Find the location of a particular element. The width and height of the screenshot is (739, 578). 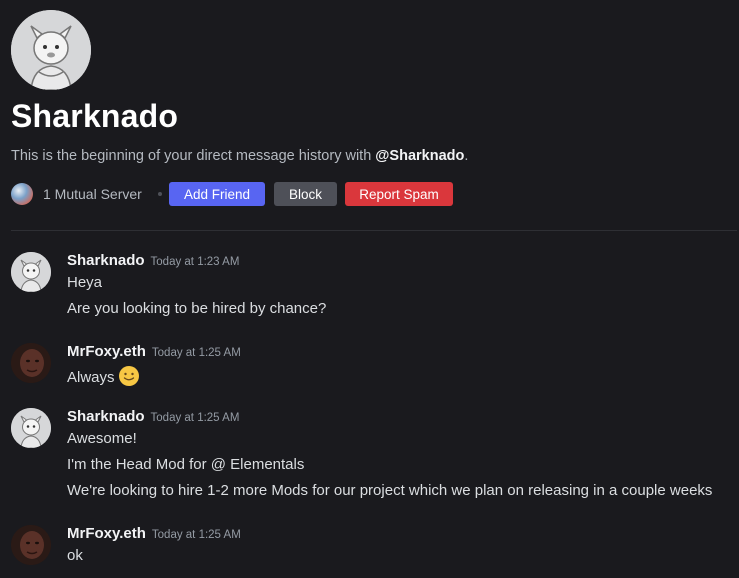

message-line: Always is located at coordinates (91, 377).